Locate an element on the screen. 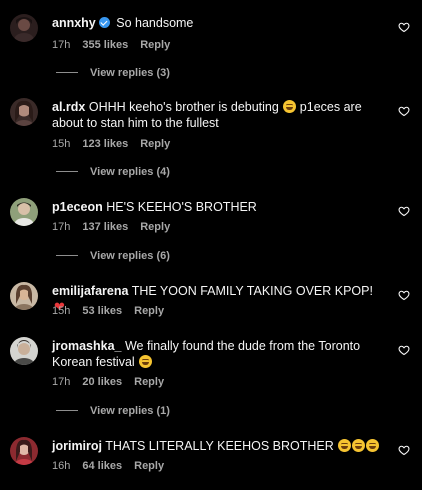 The image size is (422, 490). comment-body: THE YOON FAMILY TAKING OVER KPOP! is located at coordinates (252, 291).